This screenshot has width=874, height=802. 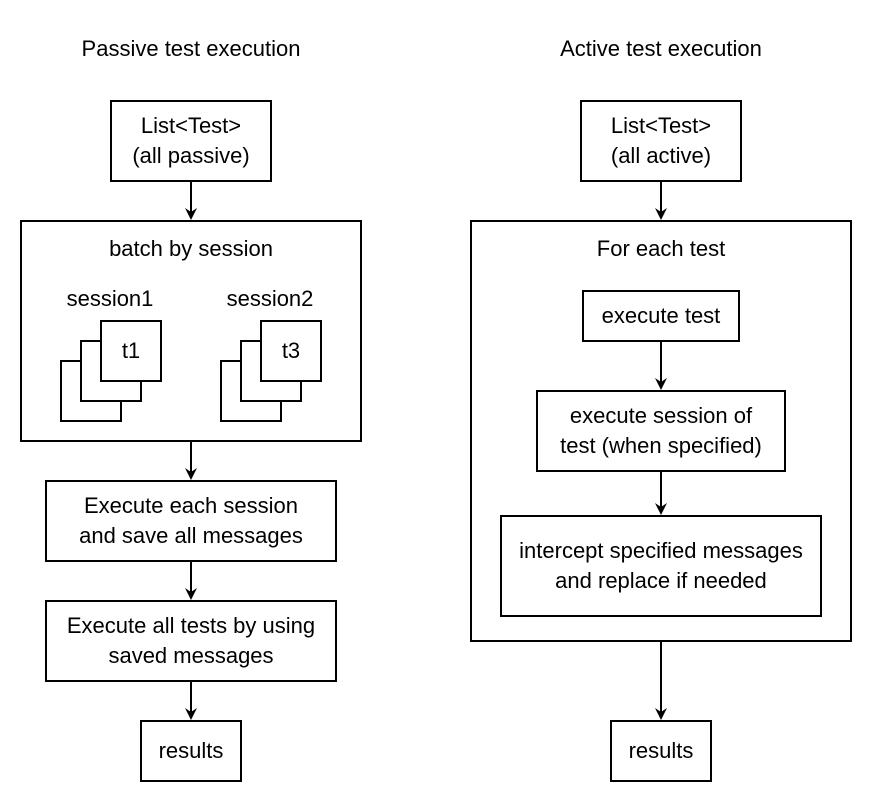 What do you see at coordinates (661, 248) in the screenshot?
I see `for-each-test-title: For each test` at bounding box center [661, 248].